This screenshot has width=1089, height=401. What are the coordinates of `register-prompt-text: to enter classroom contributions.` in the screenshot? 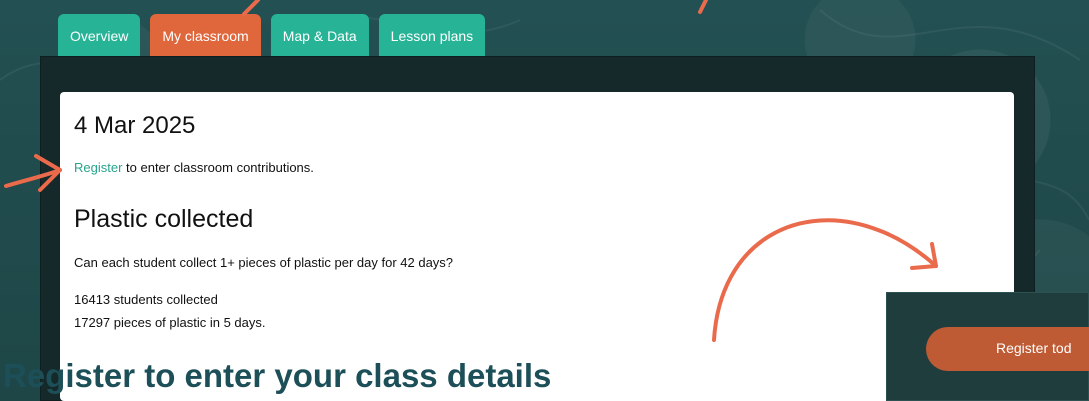 It's located at (218, 167).